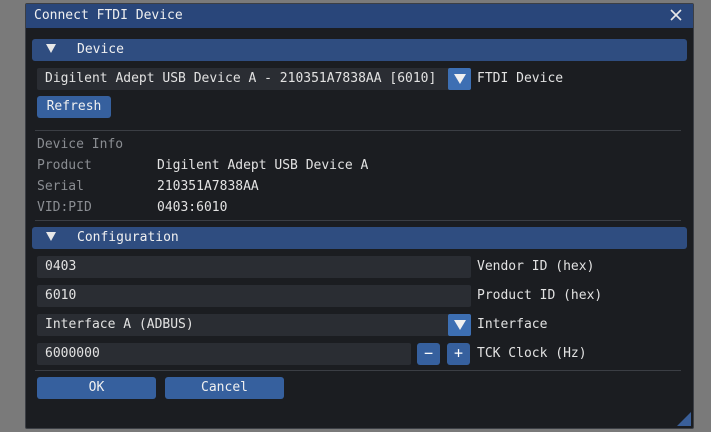  What do you see at coordinates (512, 324) in the screenshot?
I see `interface-label: Interface` at bounding box center [512, 324].